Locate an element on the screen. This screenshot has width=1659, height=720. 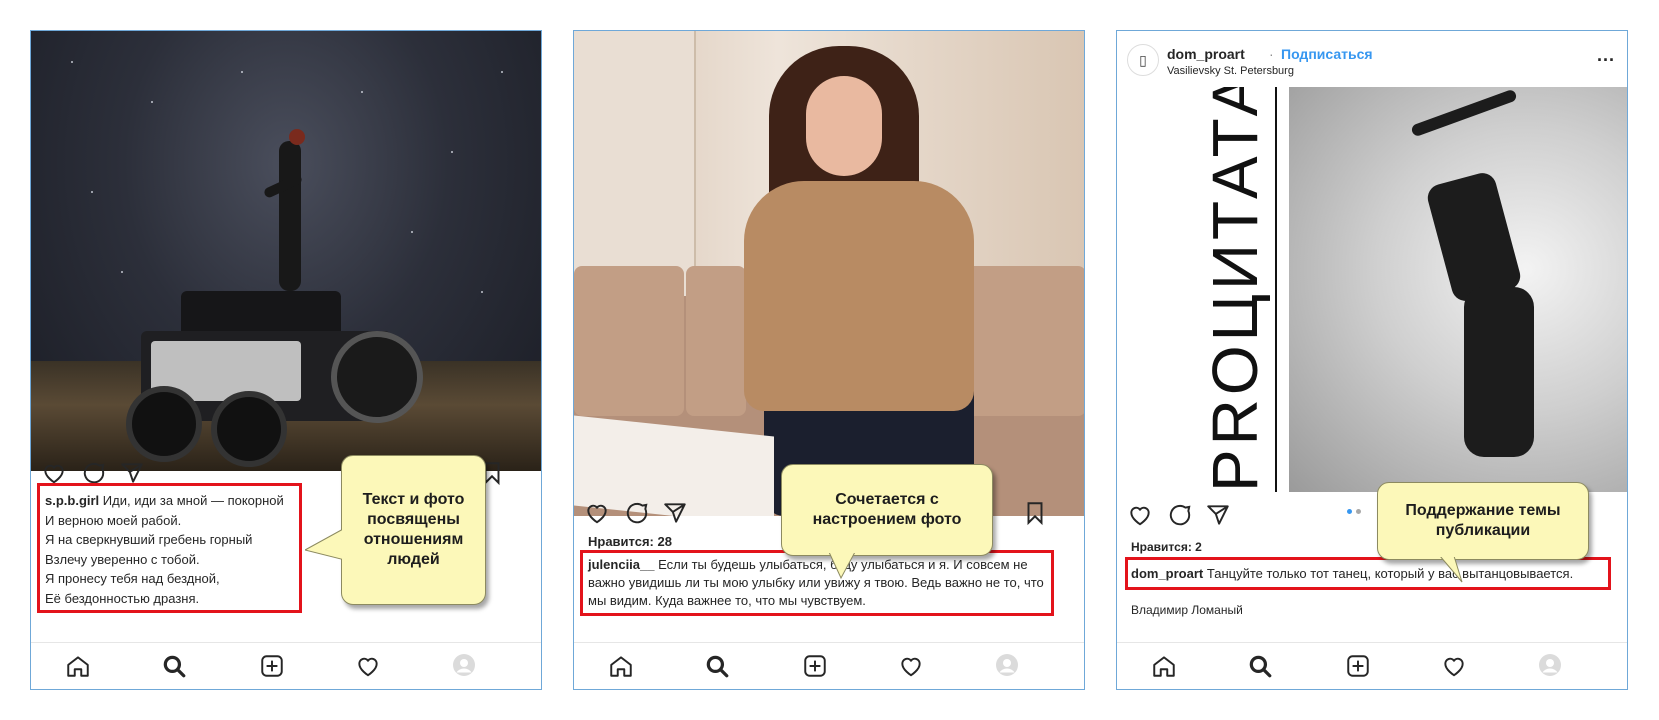
sweater is located at coordinates (859, 296).